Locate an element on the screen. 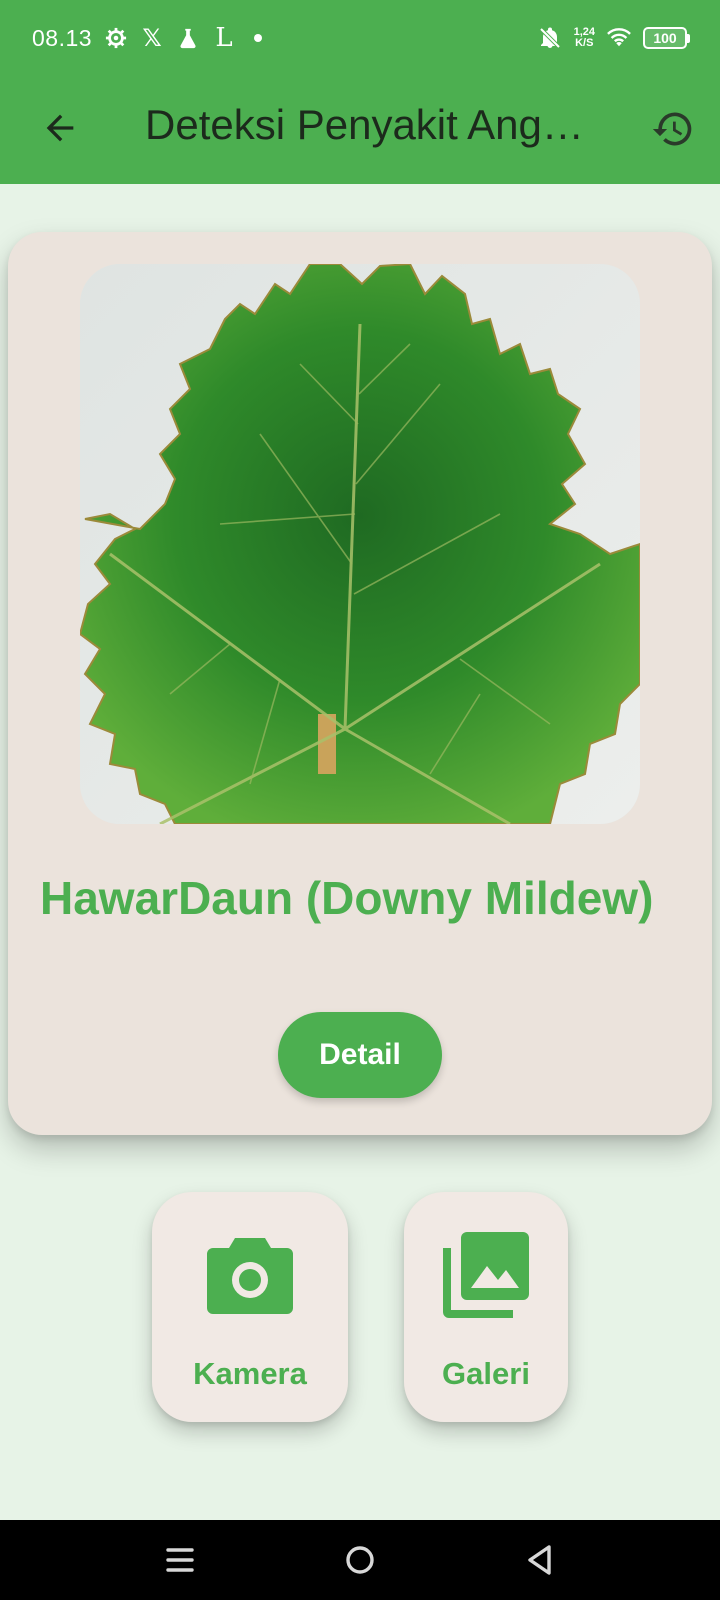 This screenshot has width=720, height=1600. home-button is located at coordinates (360, 1560).